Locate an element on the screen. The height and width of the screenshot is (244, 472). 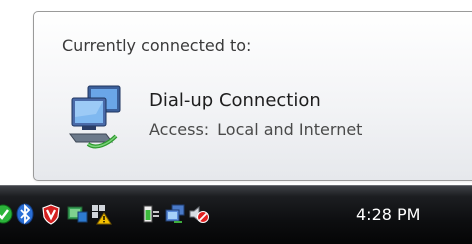
power-plug-icon is located at coordinates (151, 214).